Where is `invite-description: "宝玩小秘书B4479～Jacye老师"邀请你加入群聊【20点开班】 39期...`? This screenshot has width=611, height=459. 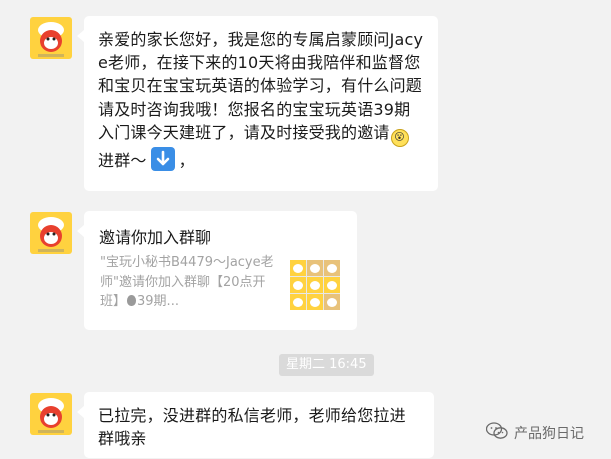
invite-description: "宝玩小秘书B4479～Jacye老师"邀请你加入群聊【20点开班】 39期... is located at coordinates (187, 282).